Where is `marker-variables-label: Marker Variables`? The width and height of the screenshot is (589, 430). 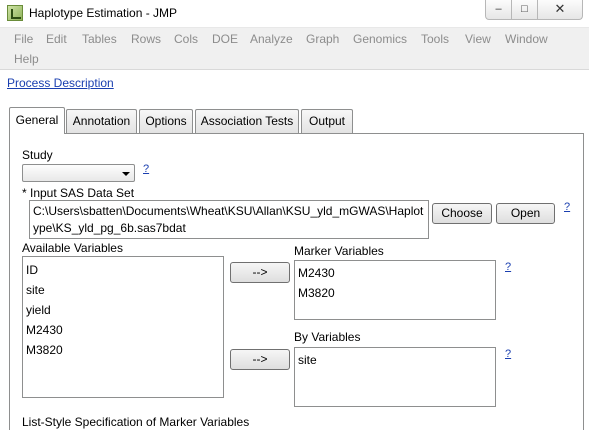
marker-variables-label: Marker Variables is located at coordinates (339, 251).